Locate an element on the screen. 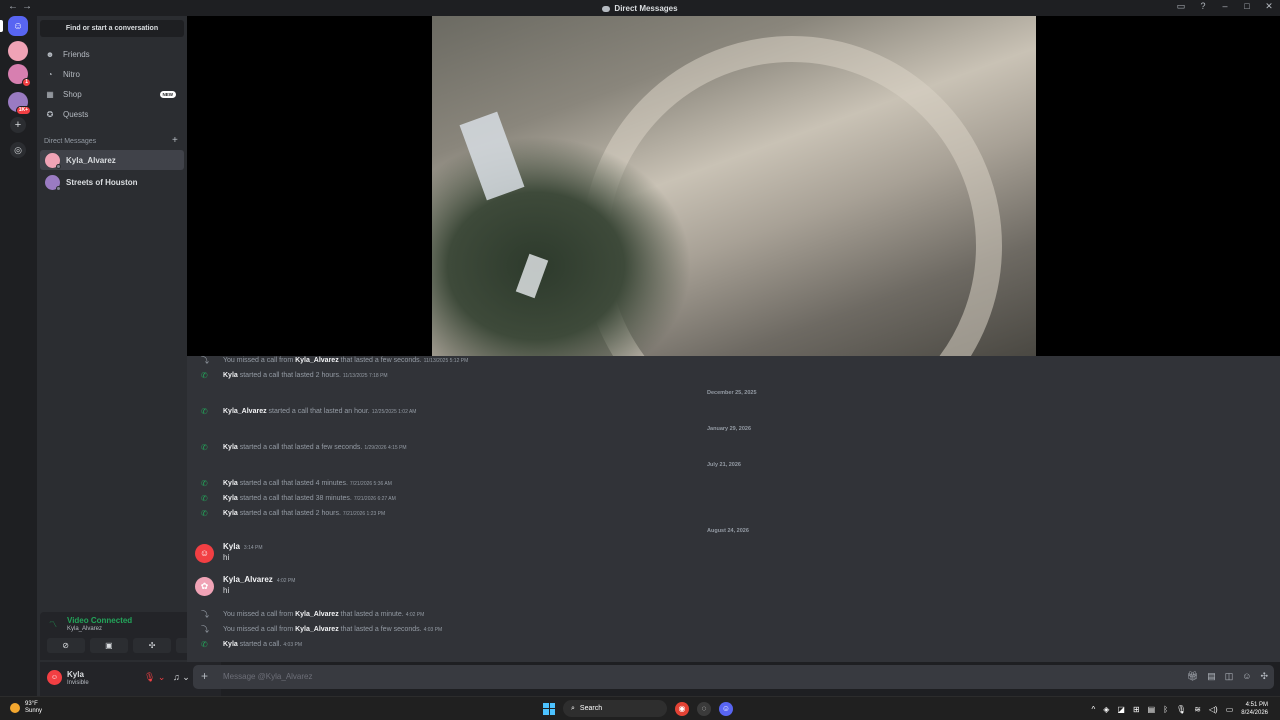 The height and width of the screenshot is (720, 1280). row-text: started a call. is located at coordinates (259, 644).